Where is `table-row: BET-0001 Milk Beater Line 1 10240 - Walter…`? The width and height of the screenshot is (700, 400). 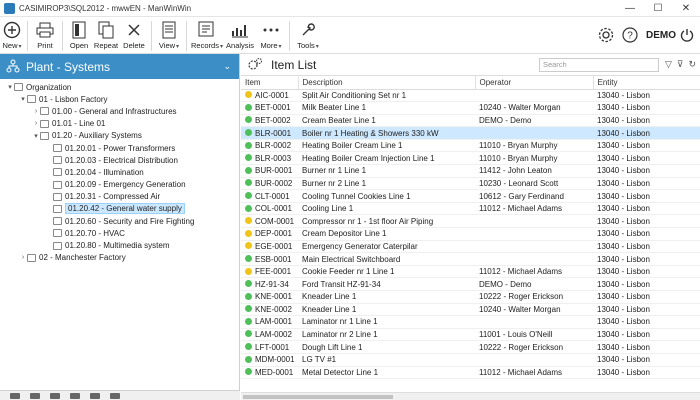 table-row: BET-0001 Milk Beater Line 1 10240 - Walter… is located at coordinates (470, 108).